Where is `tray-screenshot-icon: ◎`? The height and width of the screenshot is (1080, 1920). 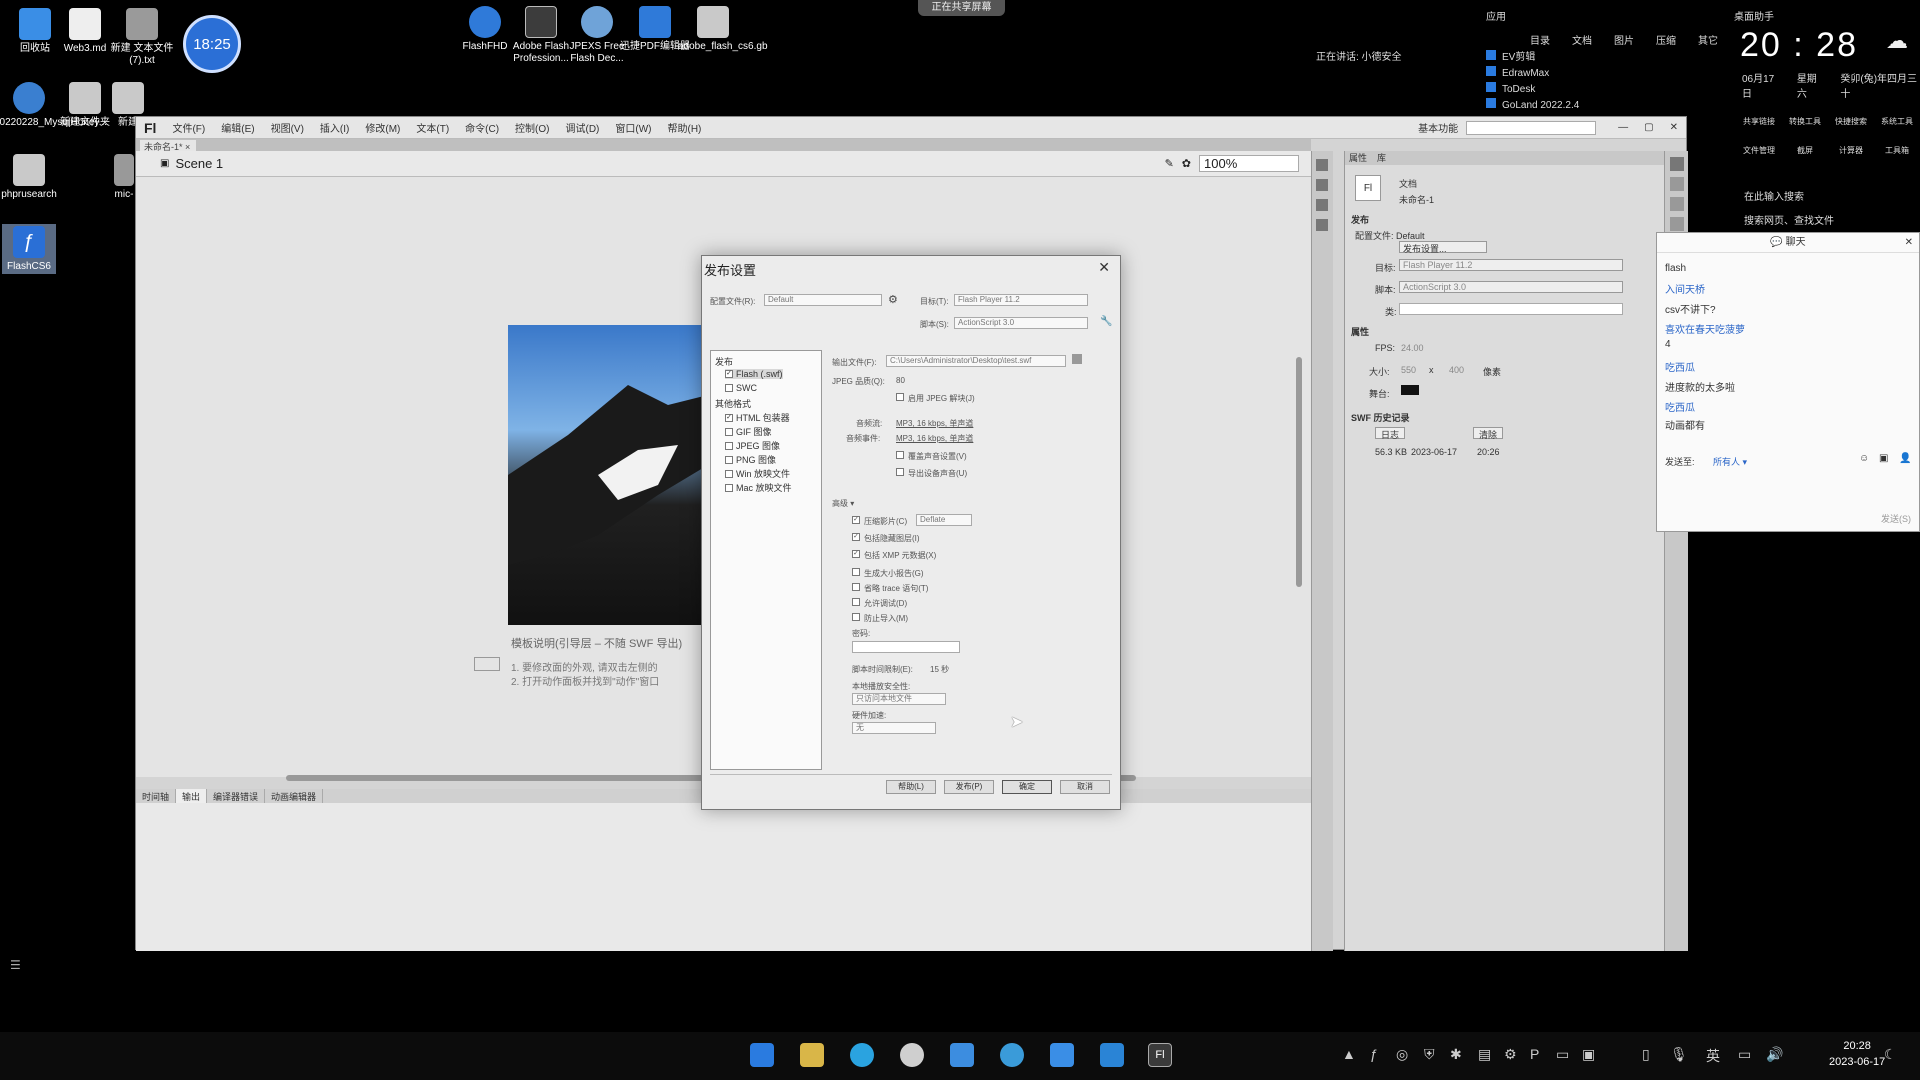 tray-screenshot-icon: ◎ is located at coordinates (1402, 1054).